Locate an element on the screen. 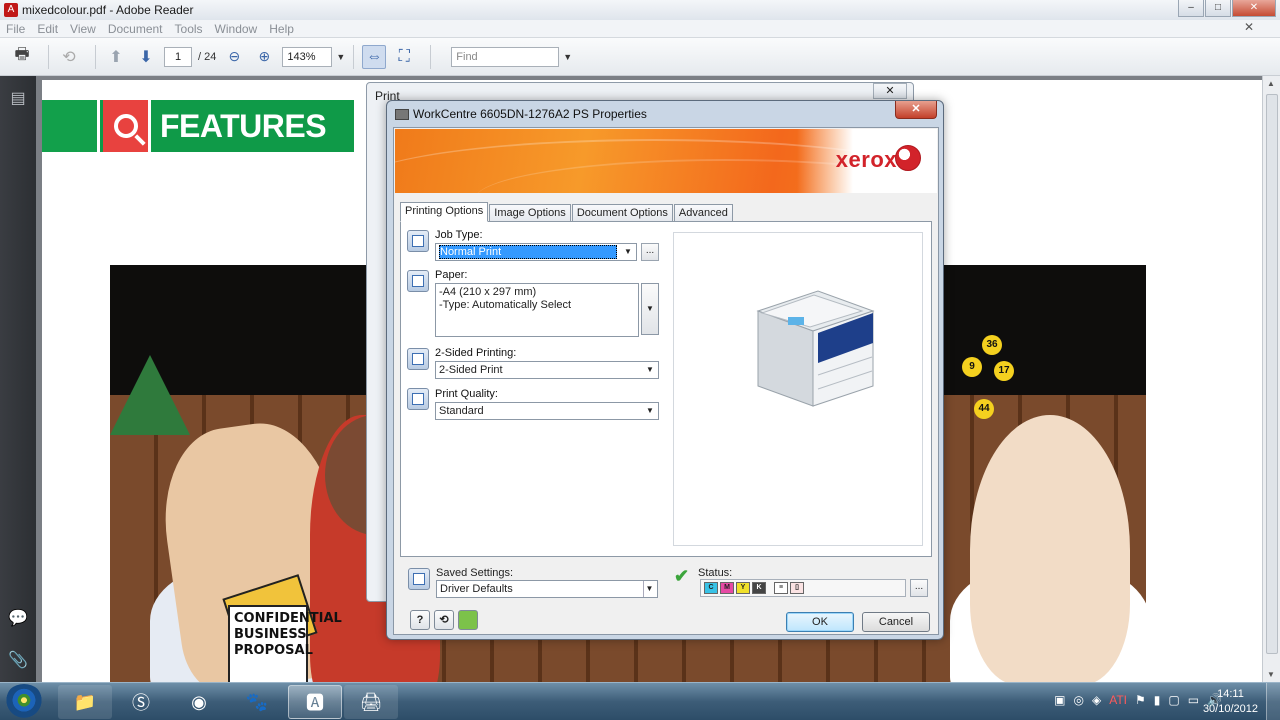  zoom-in-icon: ⊕ is located at coordinates (264, 57).